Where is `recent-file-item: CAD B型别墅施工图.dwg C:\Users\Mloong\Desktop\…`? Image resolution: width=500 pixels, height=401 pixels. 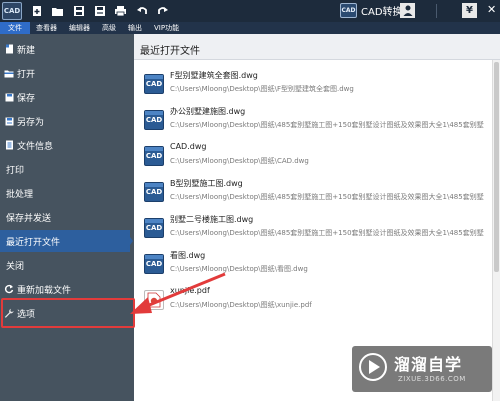 recent-file-item: CAD B型别墅施工图.dwg C:\Users\Mloong\Desktop\… is located at coordinates (315, 192).